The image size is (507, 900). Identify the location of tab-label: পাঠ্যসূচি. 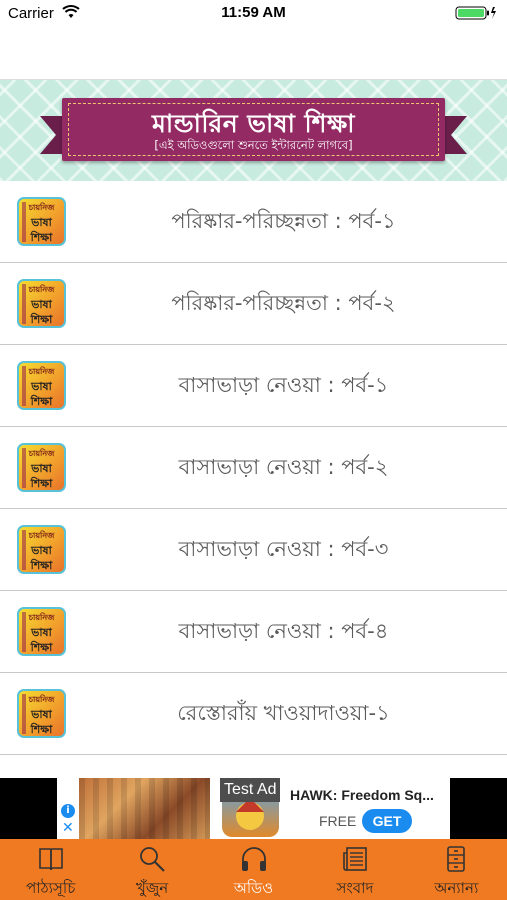
(51, 888).